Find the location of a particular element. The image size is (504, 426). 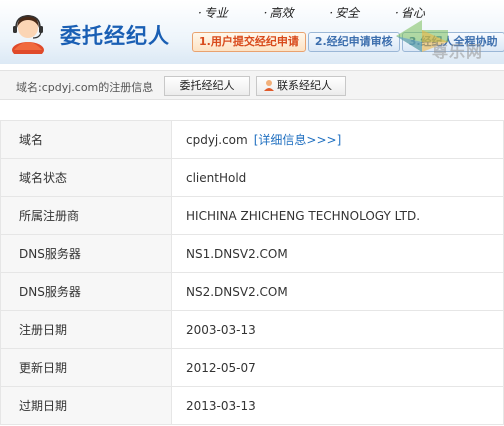

field-label: 过期日期 is located at coordinates (86, 405).